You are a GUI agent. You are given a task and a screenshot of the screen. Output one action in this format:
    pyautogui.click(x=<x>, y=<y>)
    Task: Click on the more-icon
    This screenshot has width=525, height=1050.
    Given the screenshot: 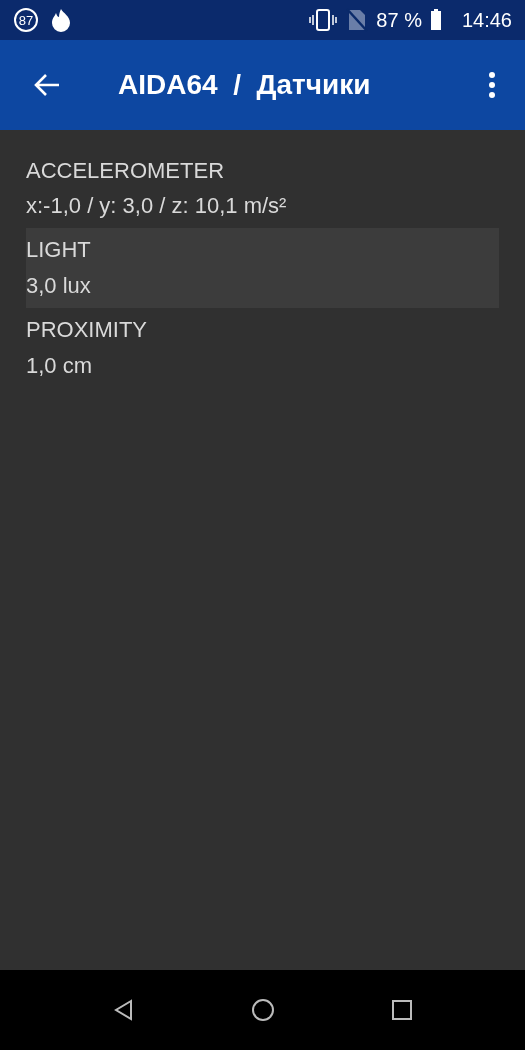 What is the action you would take?
    pyautogui.click(x=492, y=85)
    